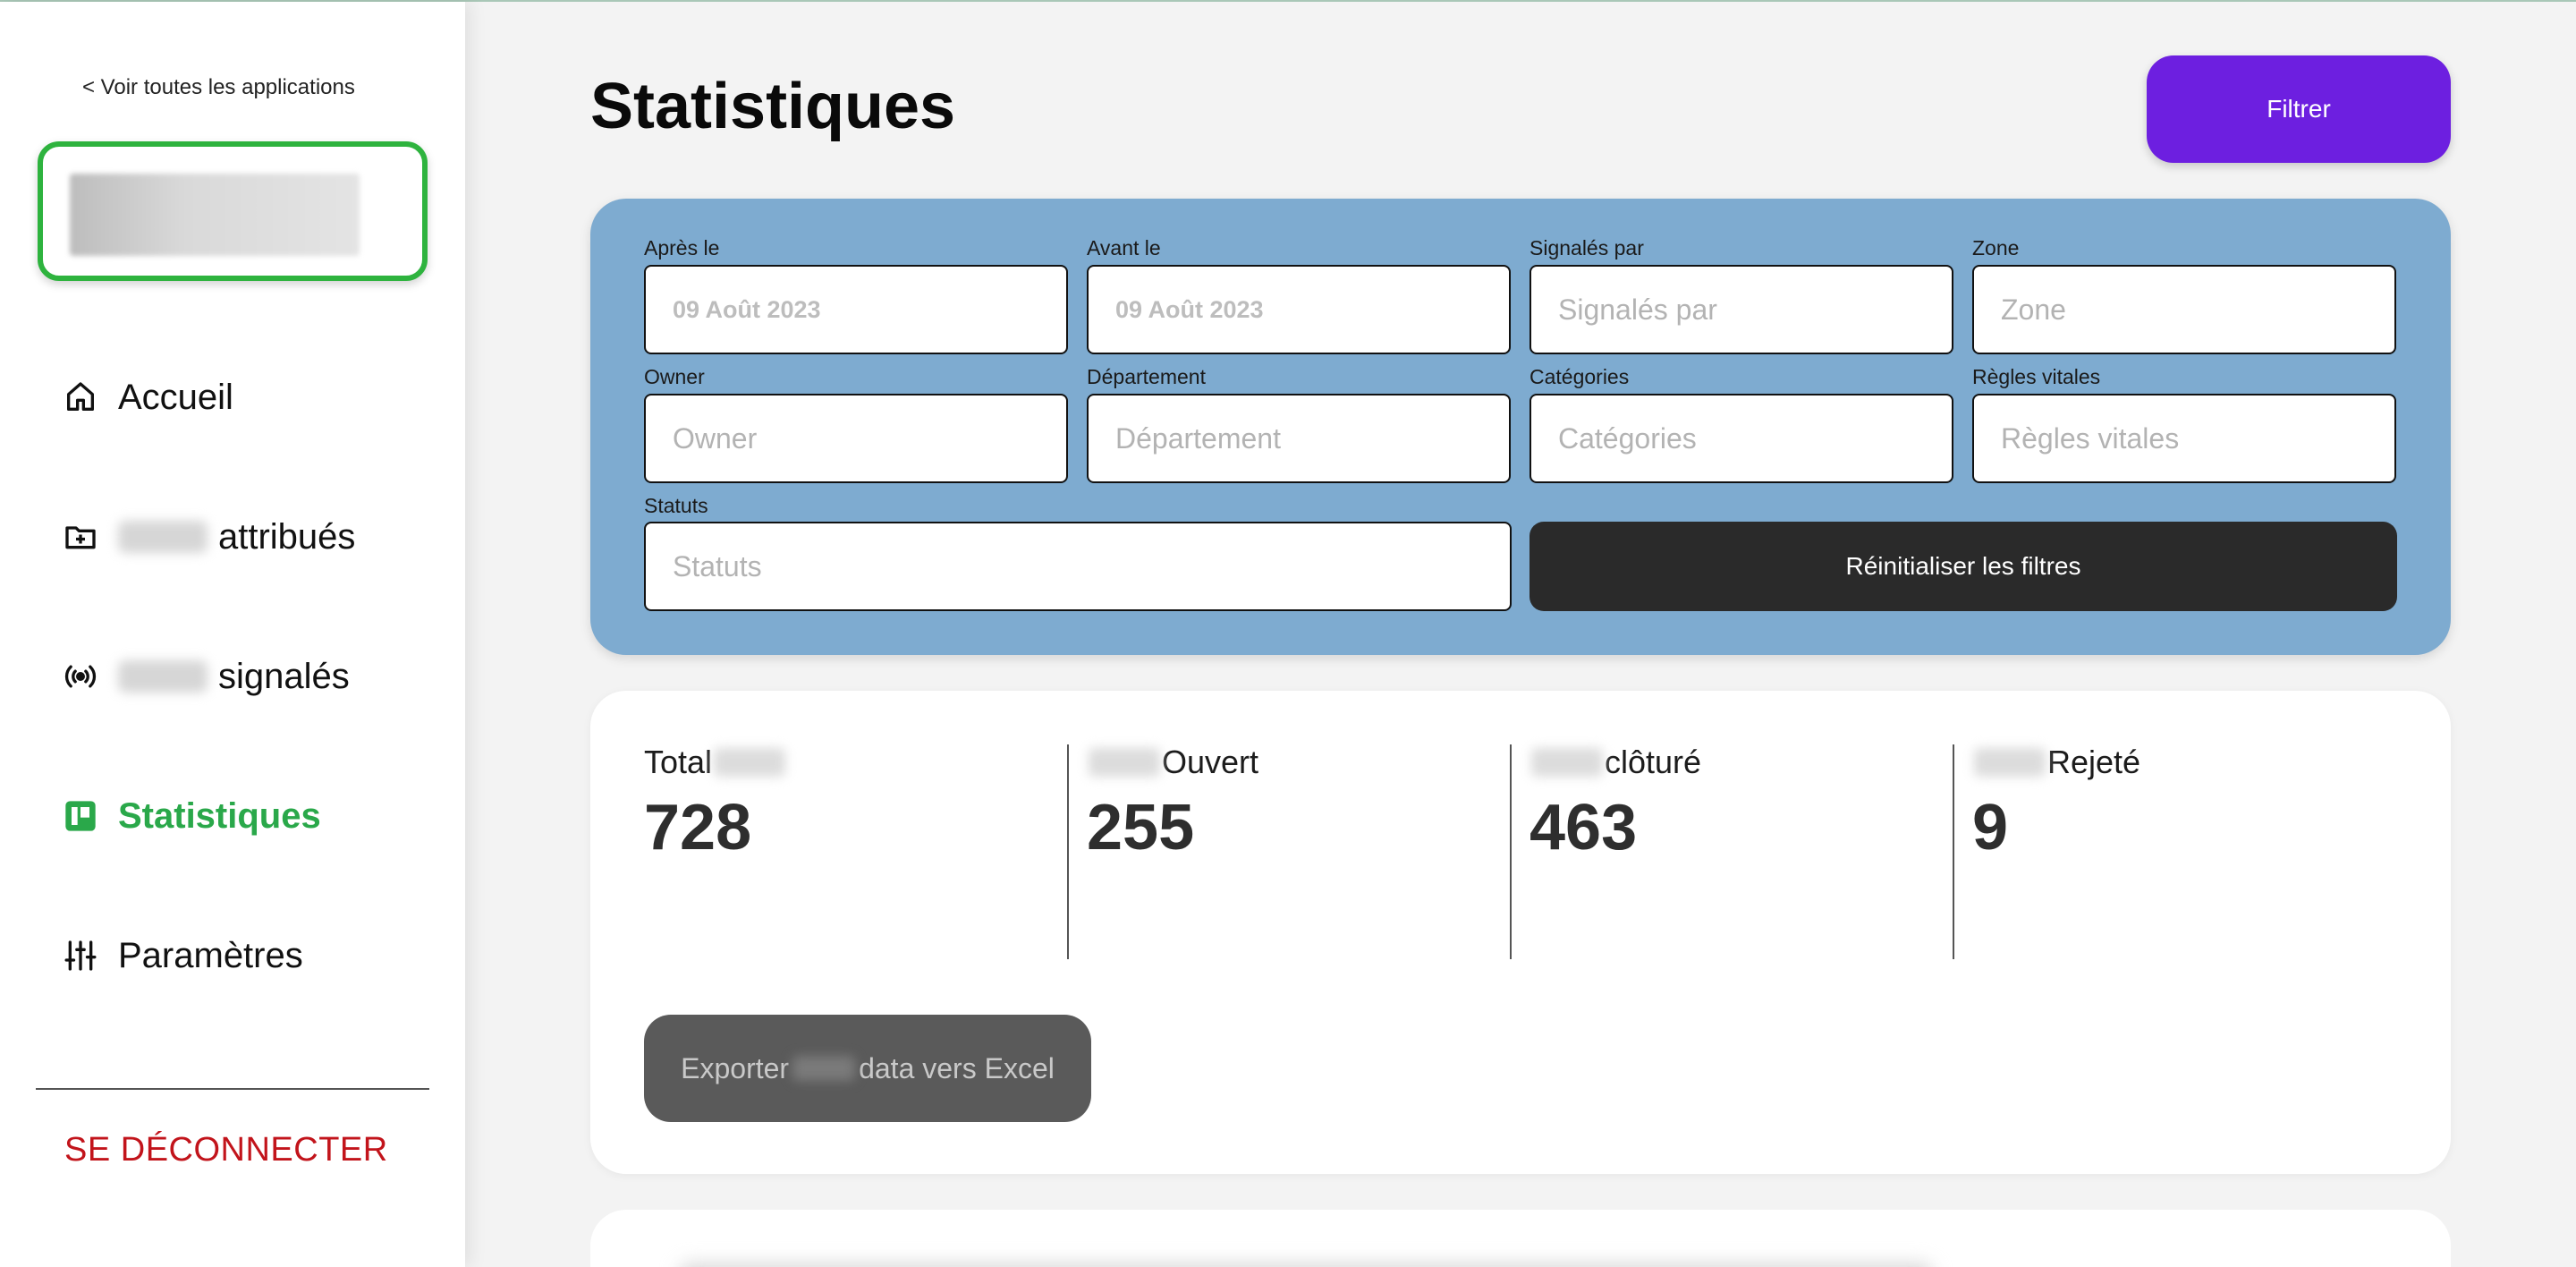 Image resolution: width=2576 pixels, height=1267 pixels. Describe the element at coordinates (1146, 377) in the screenshot. I see `department-label: Département` at that location.